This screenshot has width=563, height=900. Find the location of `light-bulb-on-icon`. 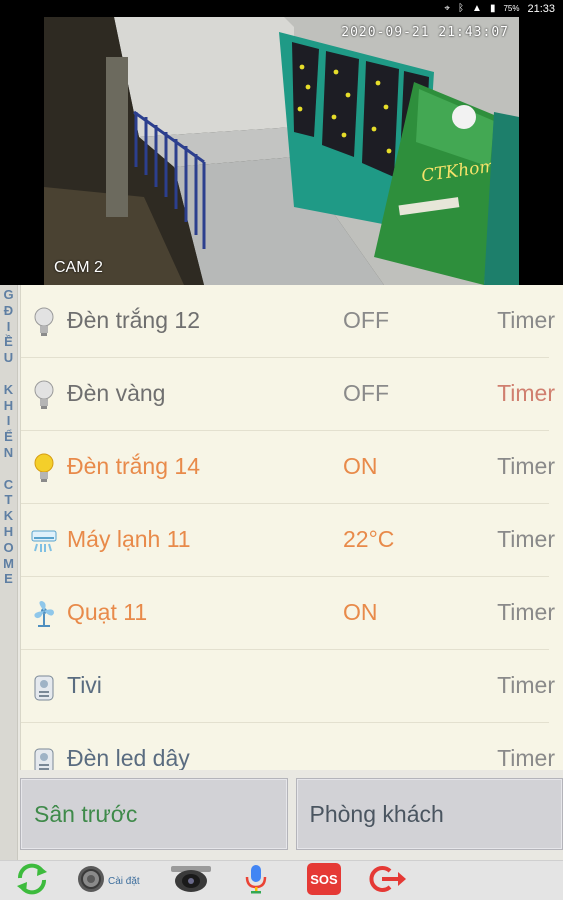

light-bulb-on-icon is located at coordinates (44, 468).